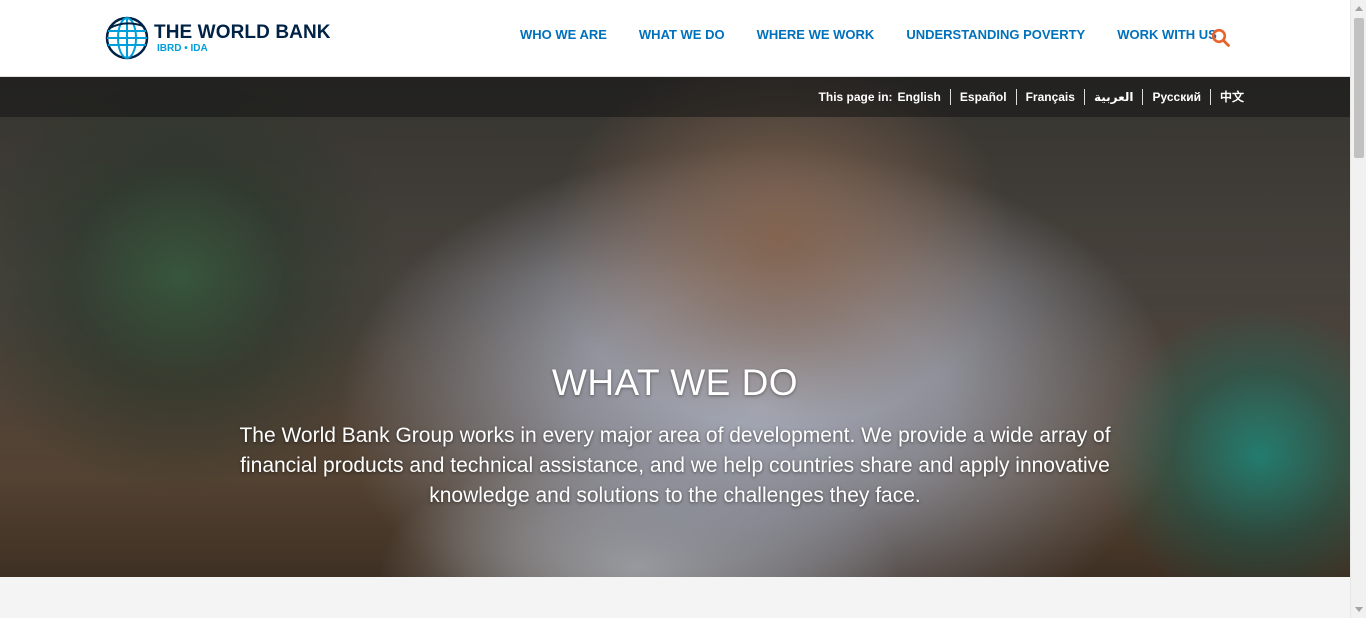 The image size is (1366, 618). Describe the element at coordinates (855, 97) in the screenshot. I see `language-label: This page in:` at that location.